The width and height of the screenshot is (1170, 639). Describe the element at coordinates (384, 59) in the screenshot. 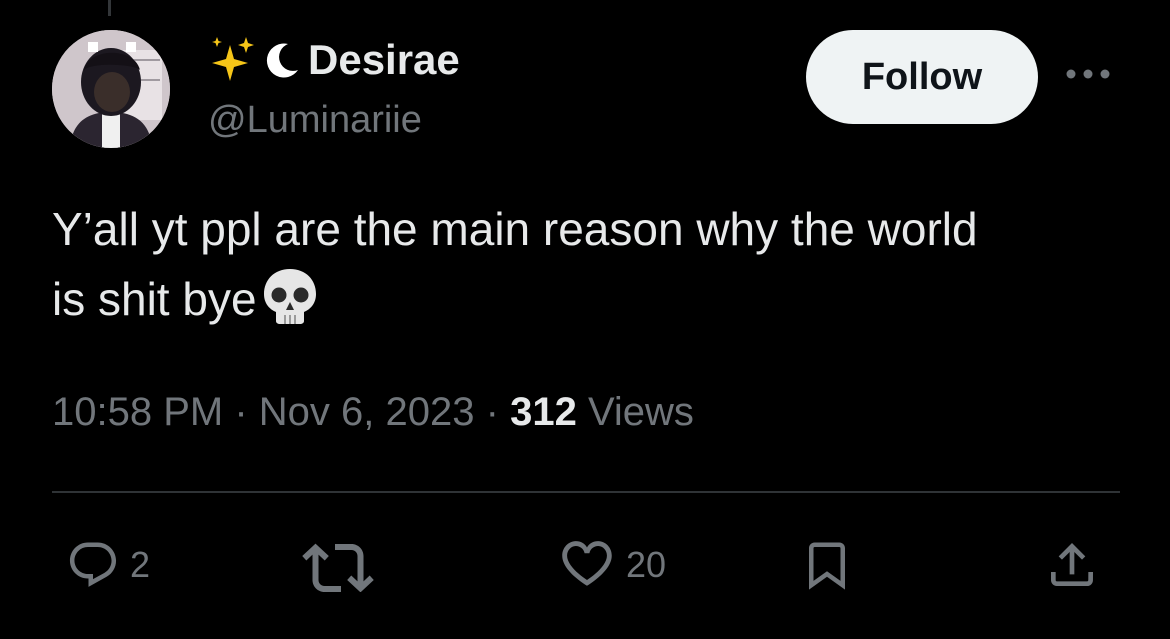

I see `display-name-text: Desirae` at that location.